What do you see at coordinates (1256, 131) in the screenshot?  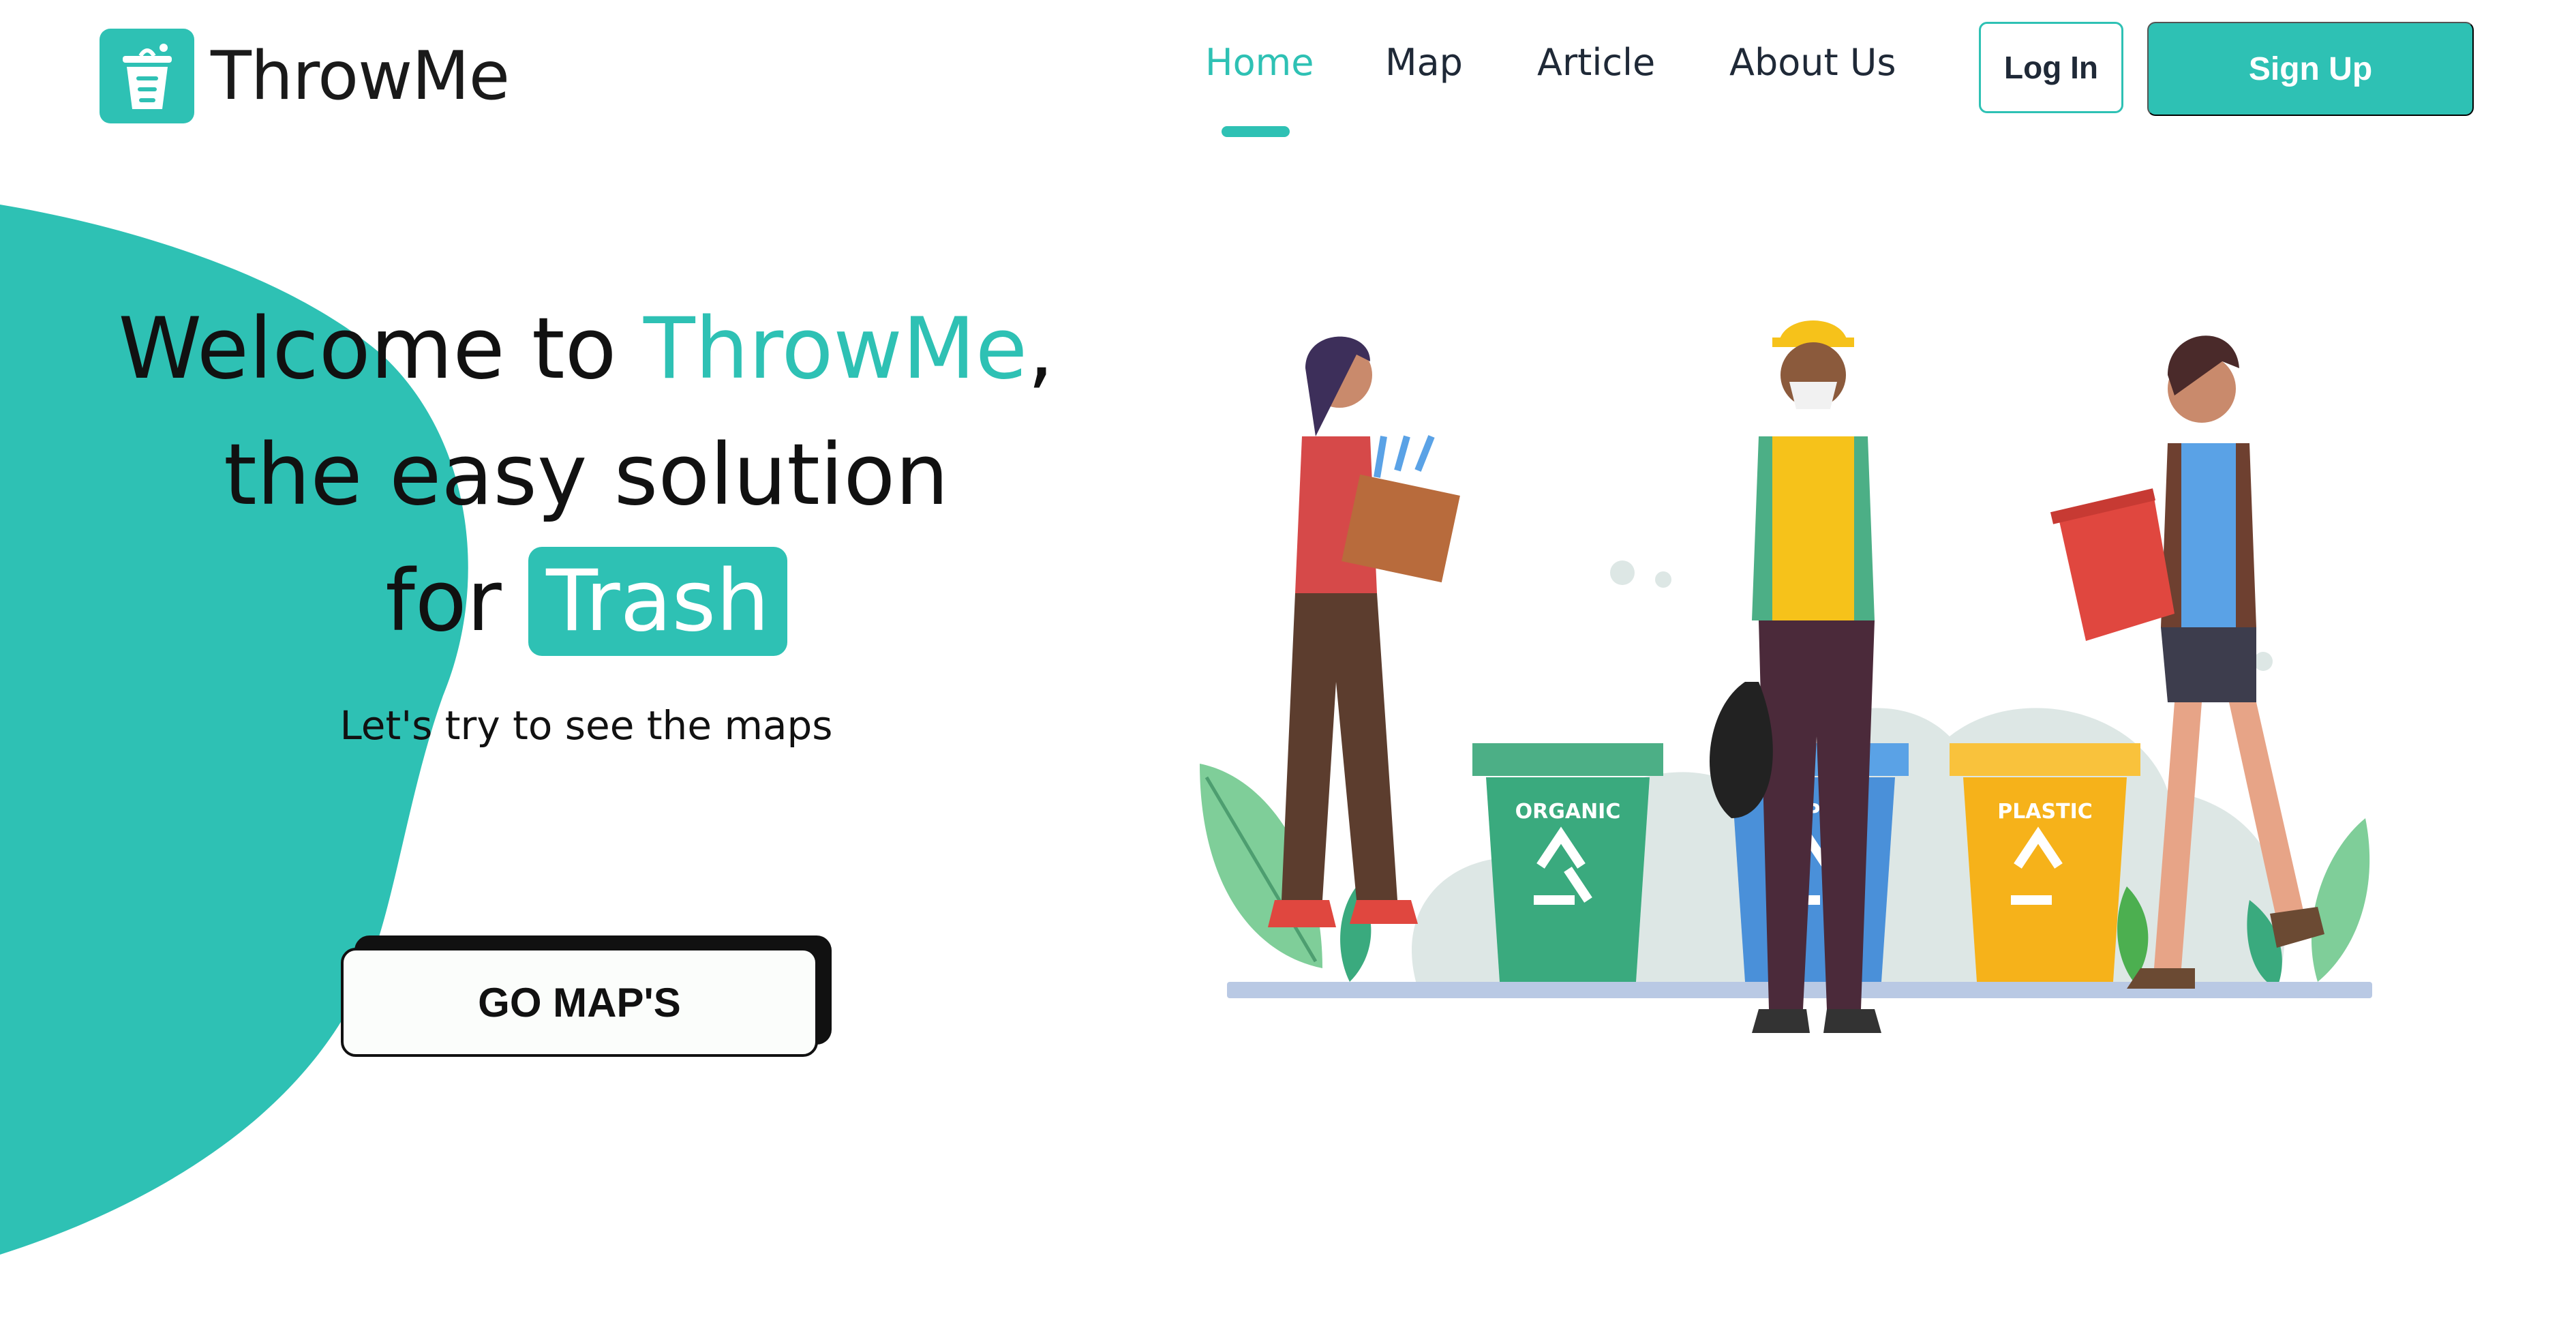 I see `nav-active-indicator` at bounding box center [1256, 131].